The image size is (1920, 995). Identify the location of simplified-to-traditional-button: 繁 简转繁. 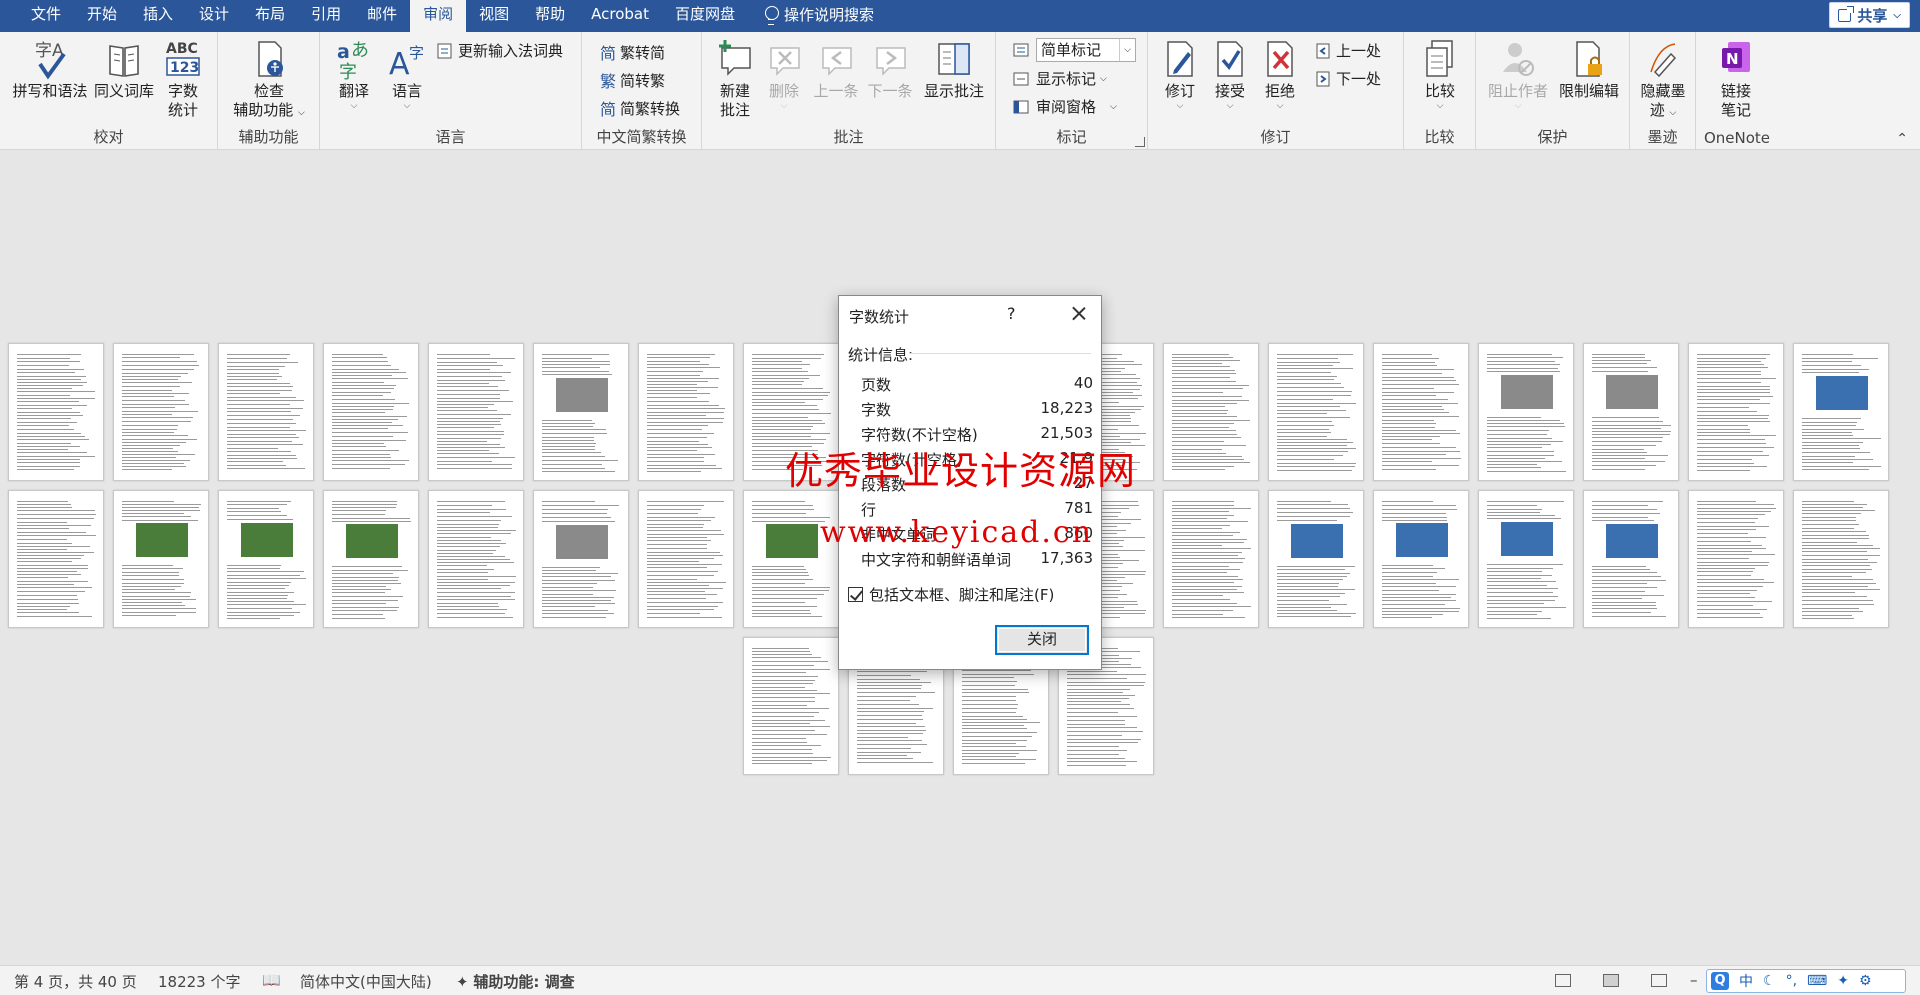
(632, 80).